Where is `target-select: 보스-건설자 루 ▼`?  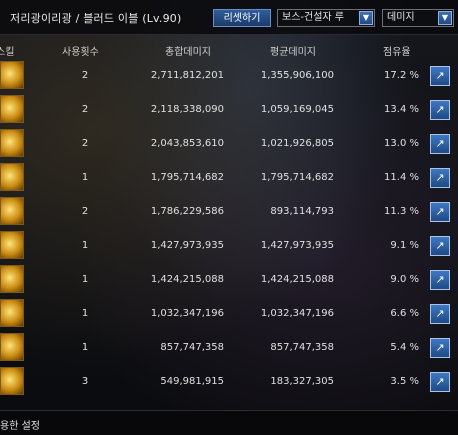 target-select: 보스-건설자 루 ▼ is located at coordinates (326, 18).